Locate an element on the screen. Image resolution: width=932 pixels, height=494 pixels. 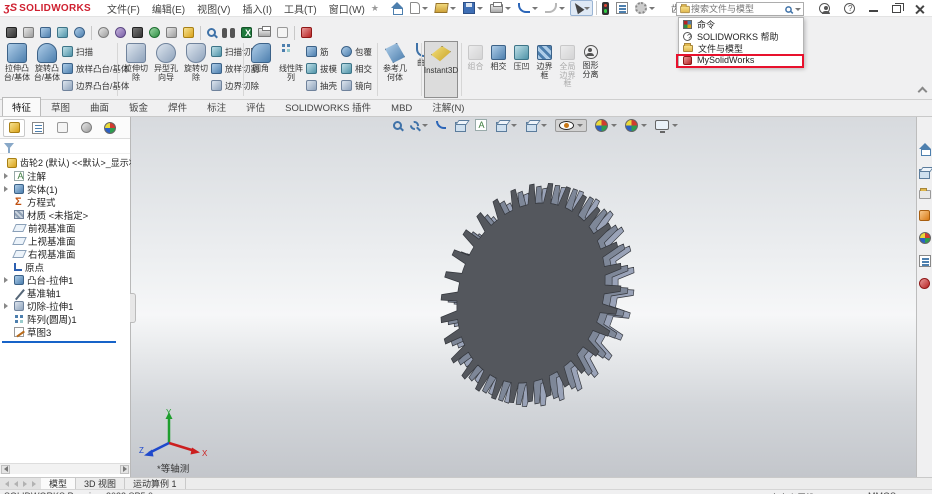
section-view-button is located at coordinates (460, 125).